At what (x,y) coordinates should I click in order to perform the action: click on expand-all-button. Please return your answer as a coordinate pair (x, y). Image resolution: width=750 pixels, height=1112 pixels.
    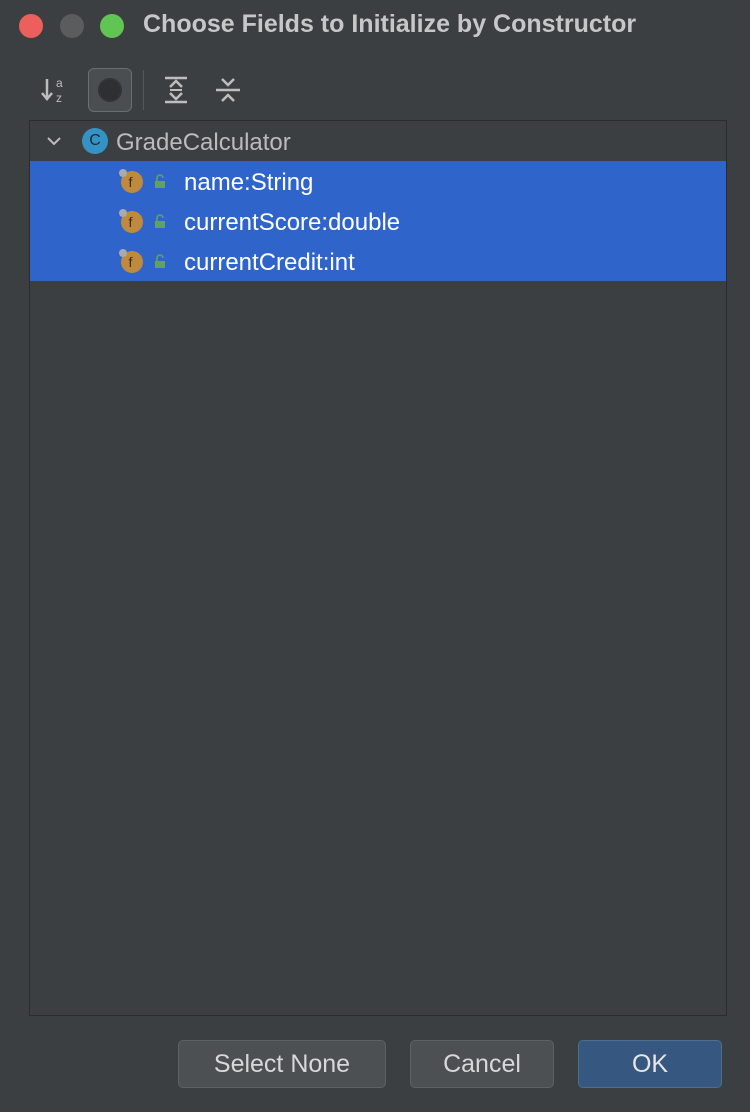
    Looking at the image, I should click on (176, 90).